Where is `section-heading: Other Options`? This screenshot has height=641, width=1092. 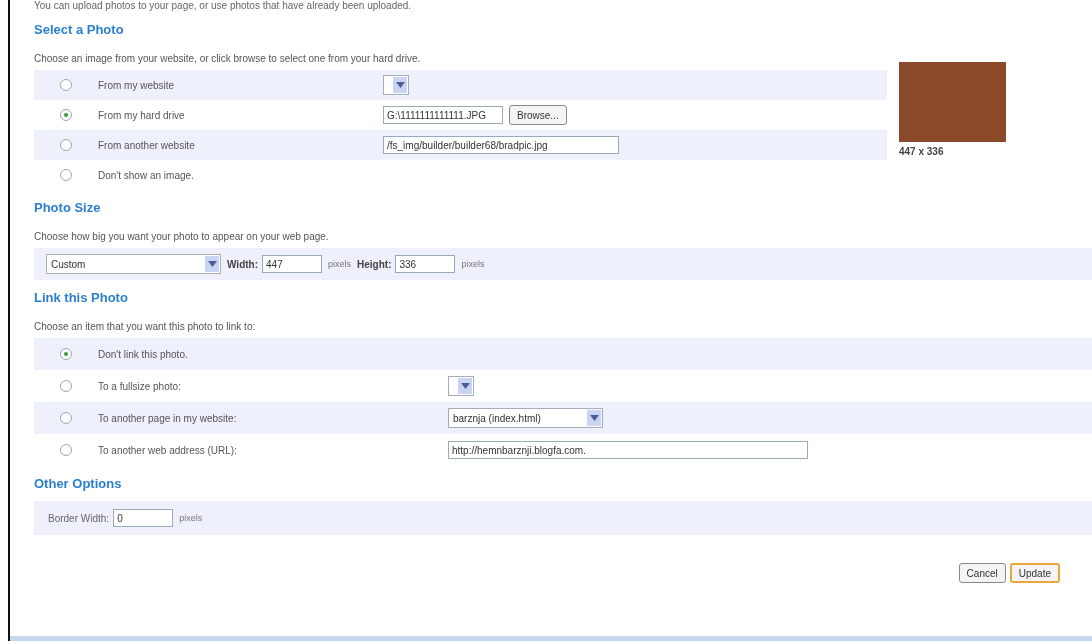
section-heading: Other Options is located at coordinates (78, 484).